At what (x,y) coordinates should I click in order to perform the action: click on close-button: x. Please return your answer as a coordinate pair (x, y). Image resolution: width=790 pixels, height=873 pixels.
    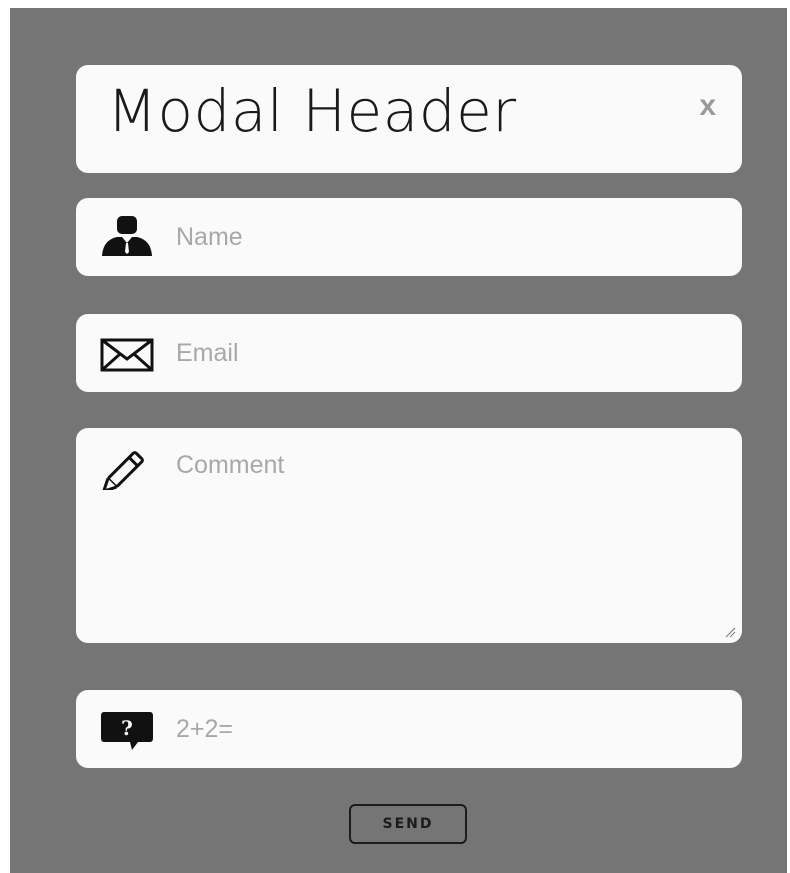
    Looking at the image, I should click on (707, 106).